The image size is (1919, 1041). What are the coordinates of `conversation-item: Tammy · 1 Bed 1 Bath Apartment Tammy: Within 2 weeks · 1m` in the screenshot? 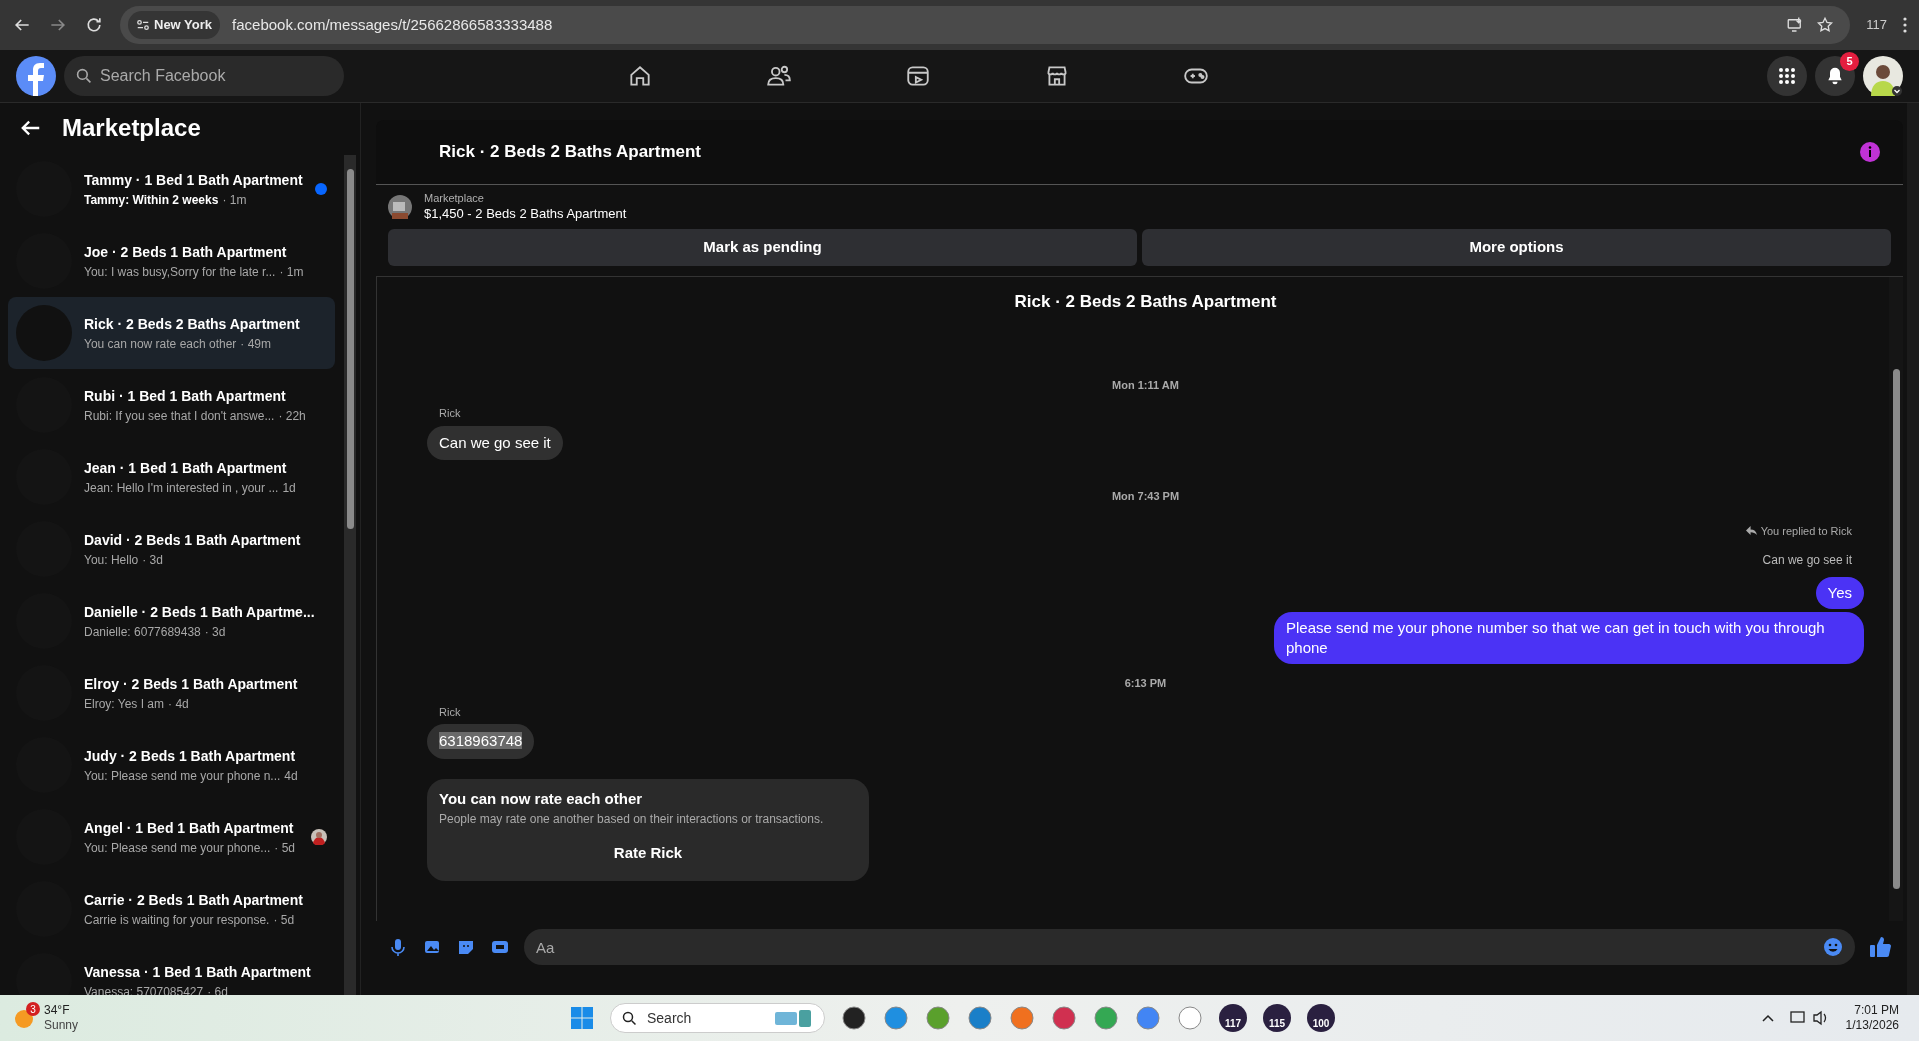 It's located at (171, 189).